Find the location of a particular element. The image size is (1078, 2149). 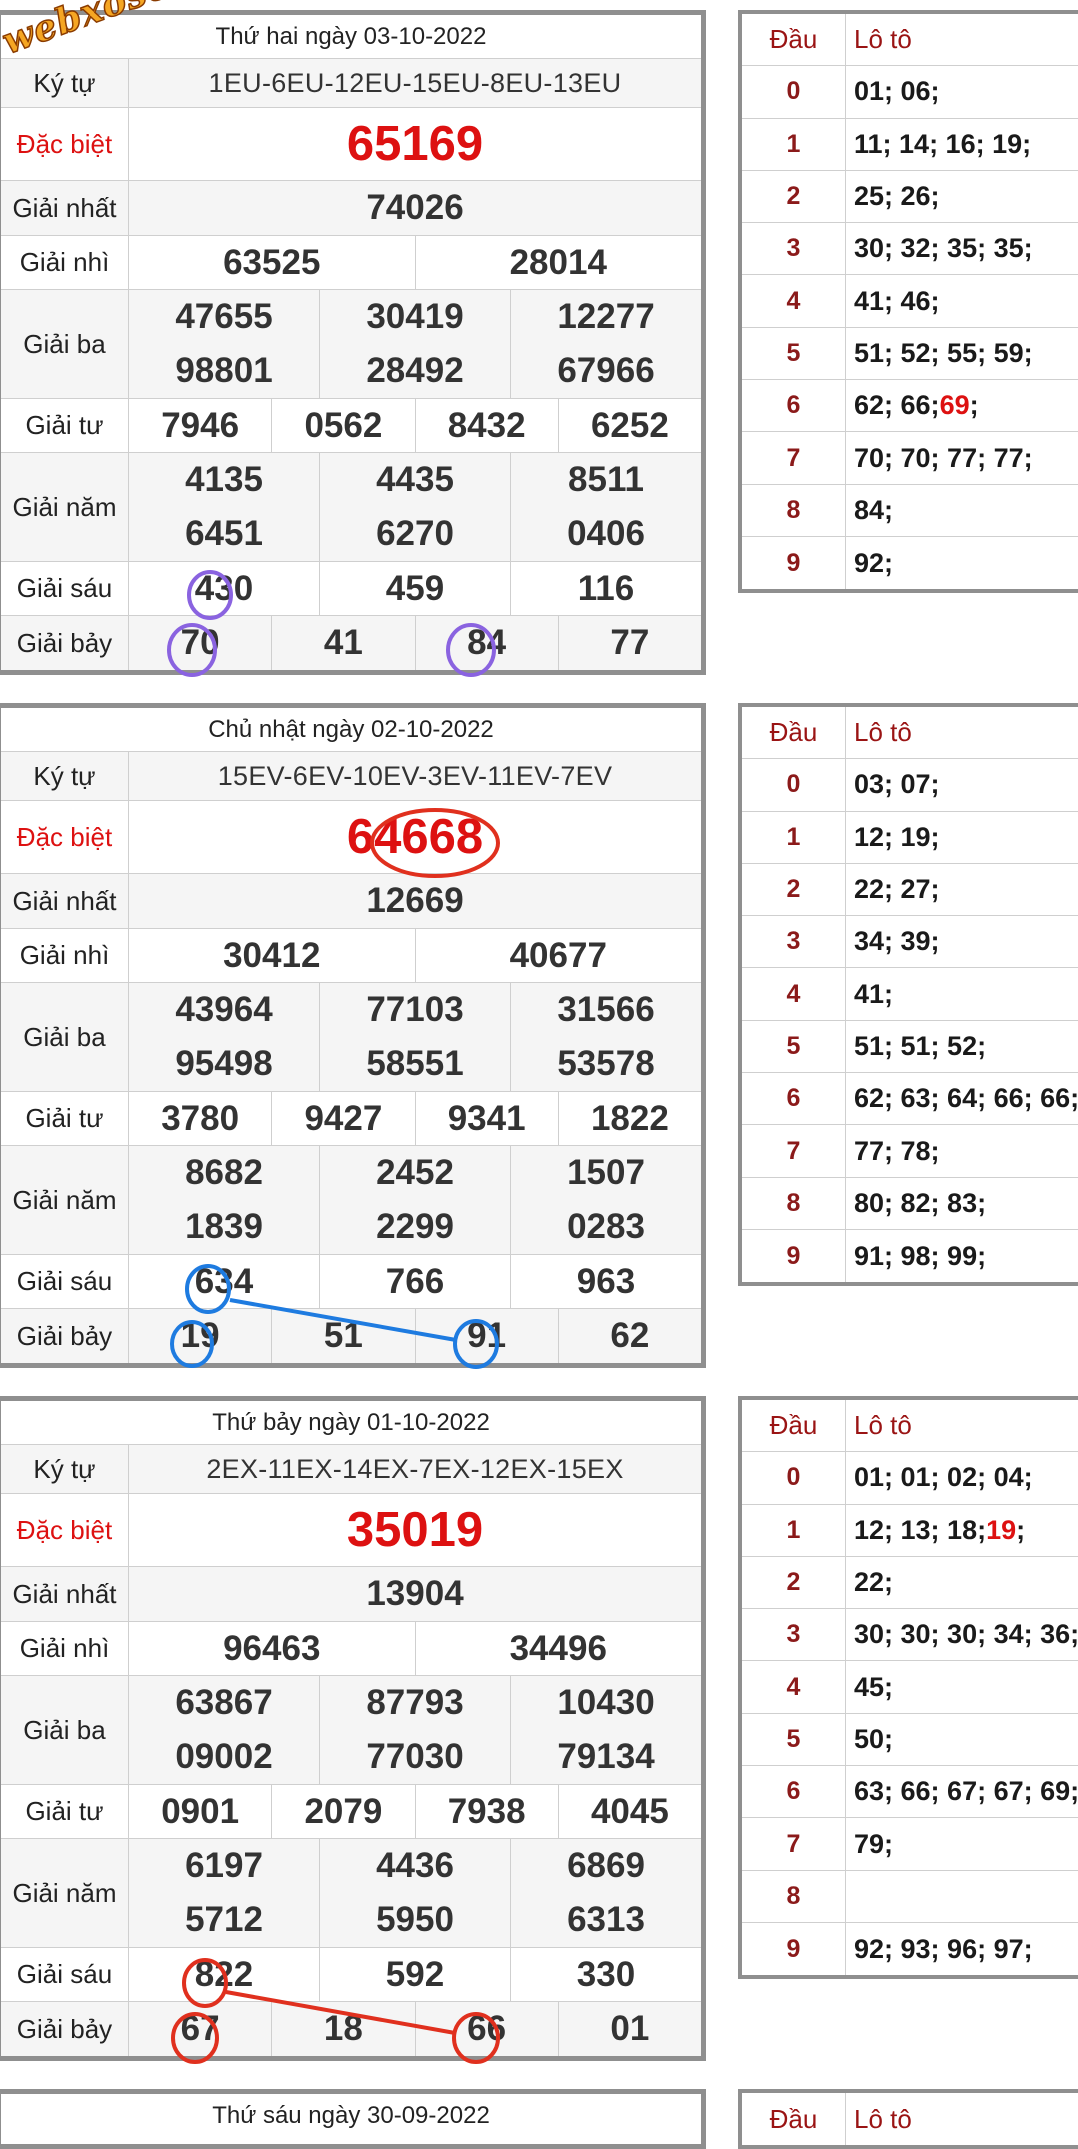

sixth-line: 634 766 963 is located at coordinates (415, 1282).